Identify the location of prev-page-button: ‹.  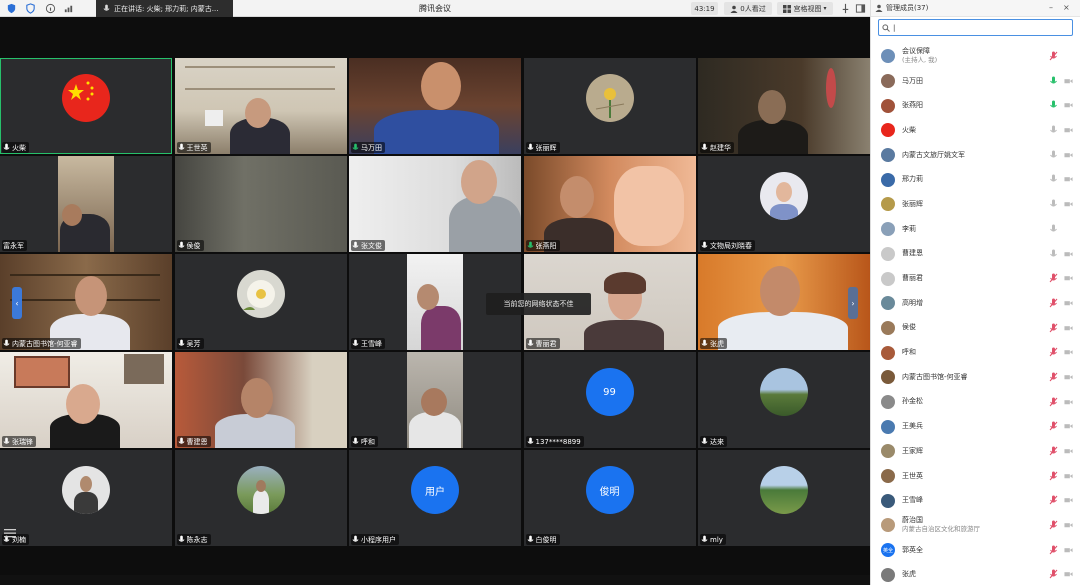
(17, 303).